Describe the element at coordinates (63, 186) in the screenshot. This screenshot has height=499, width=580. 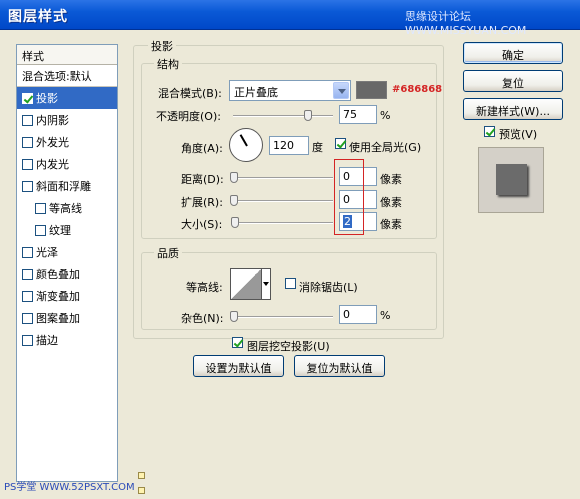
I see `style-item-label: 斜面和浮雕` at that location.